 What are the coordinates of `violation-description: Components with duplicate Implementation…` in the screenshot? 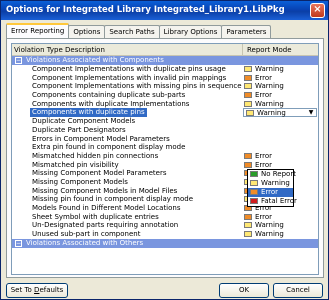 It's located at (111, 103).